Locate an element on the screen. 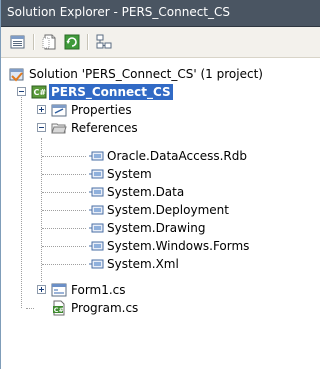 The width and height of the screenshot is (320, 369). references-label: References is located at coordinates (104, 128).